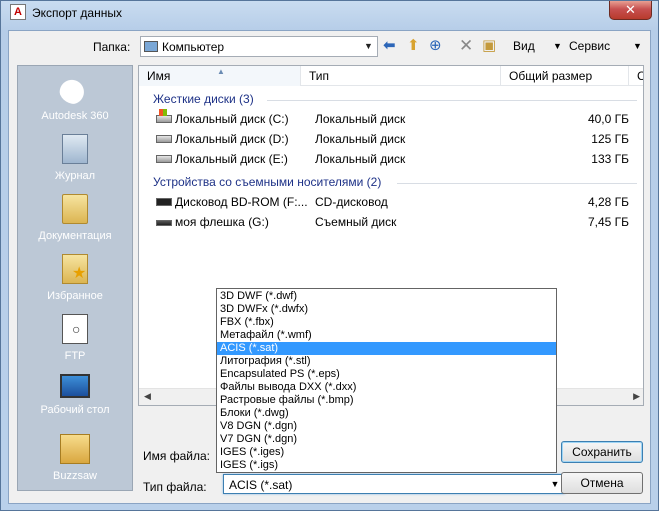 This screenshot has width=659, height=511. I want to click on dropdown-option: FBX (*.fbx), so click(386, 322).